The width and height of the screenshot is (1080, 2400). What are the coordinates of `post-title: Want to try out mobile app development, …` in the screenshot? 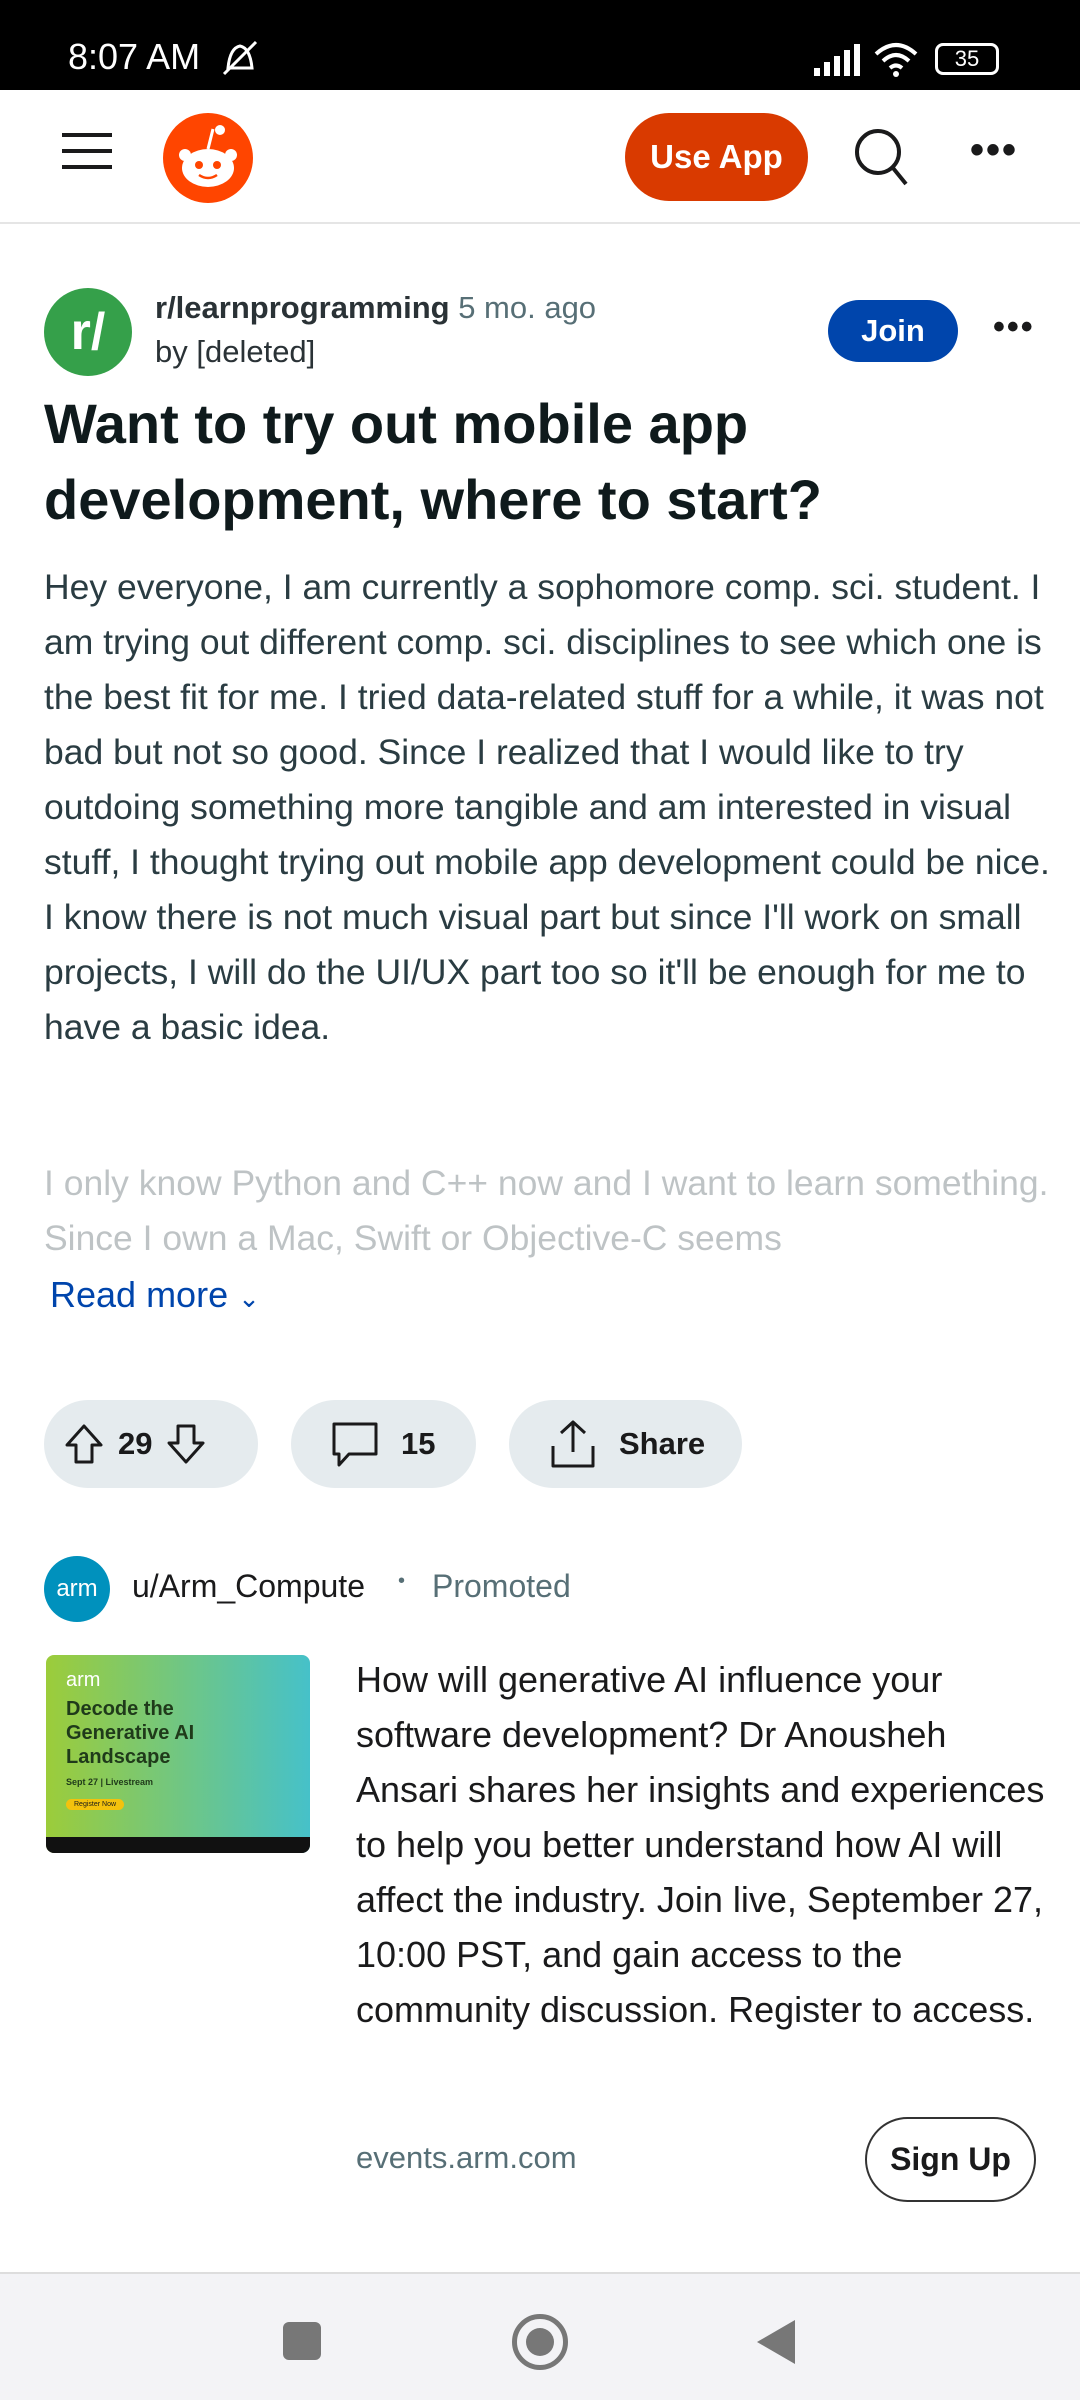 It's located at (433, 461).